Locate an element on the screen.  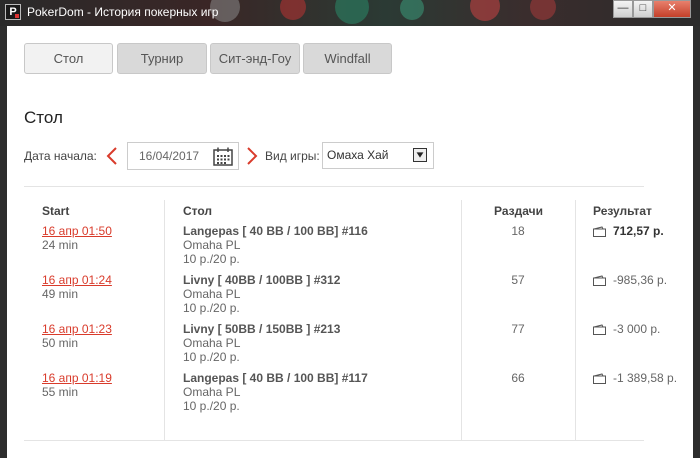
game-type-label: Вид игры: is located at coordinates (292, 156).